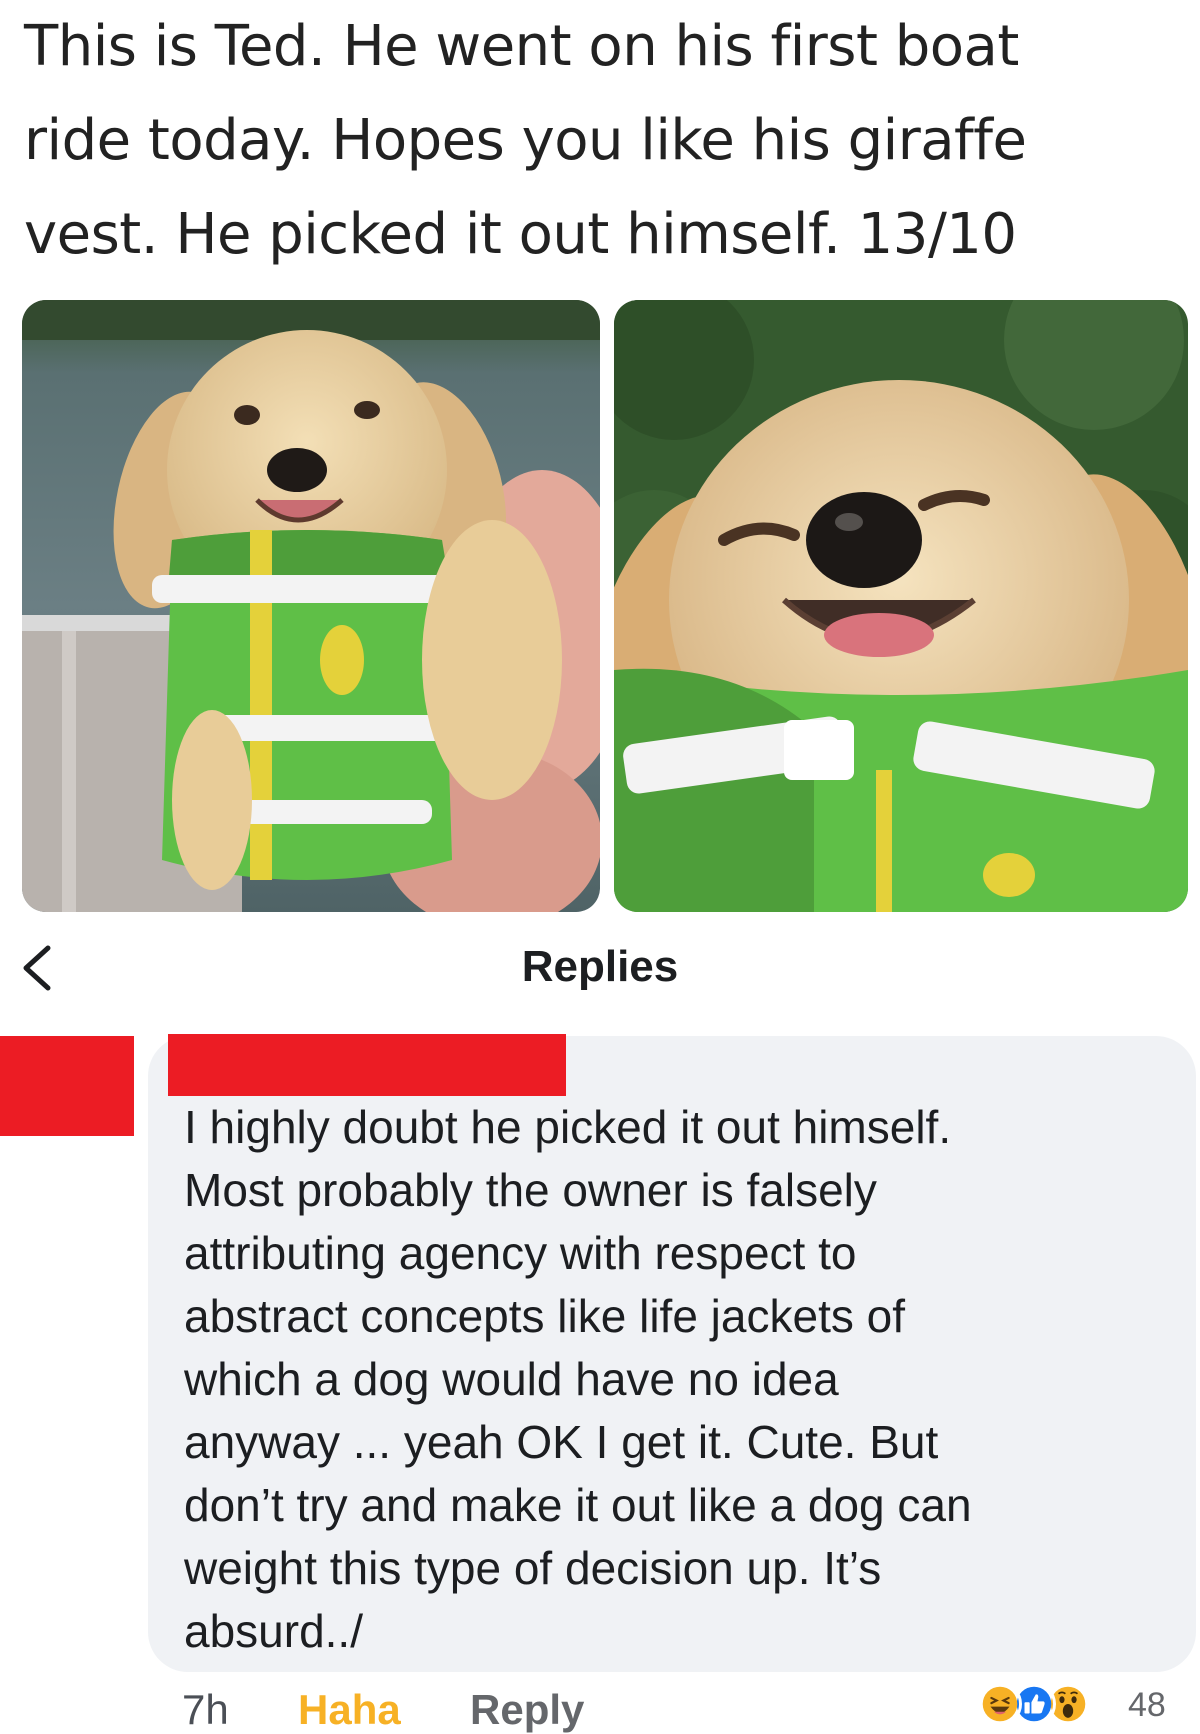 Image resolution: width=1200 pixels, height=1734 pixels. I want to click on comment-text-line: abstract concepts like life jackets of, so click(544, 1316).